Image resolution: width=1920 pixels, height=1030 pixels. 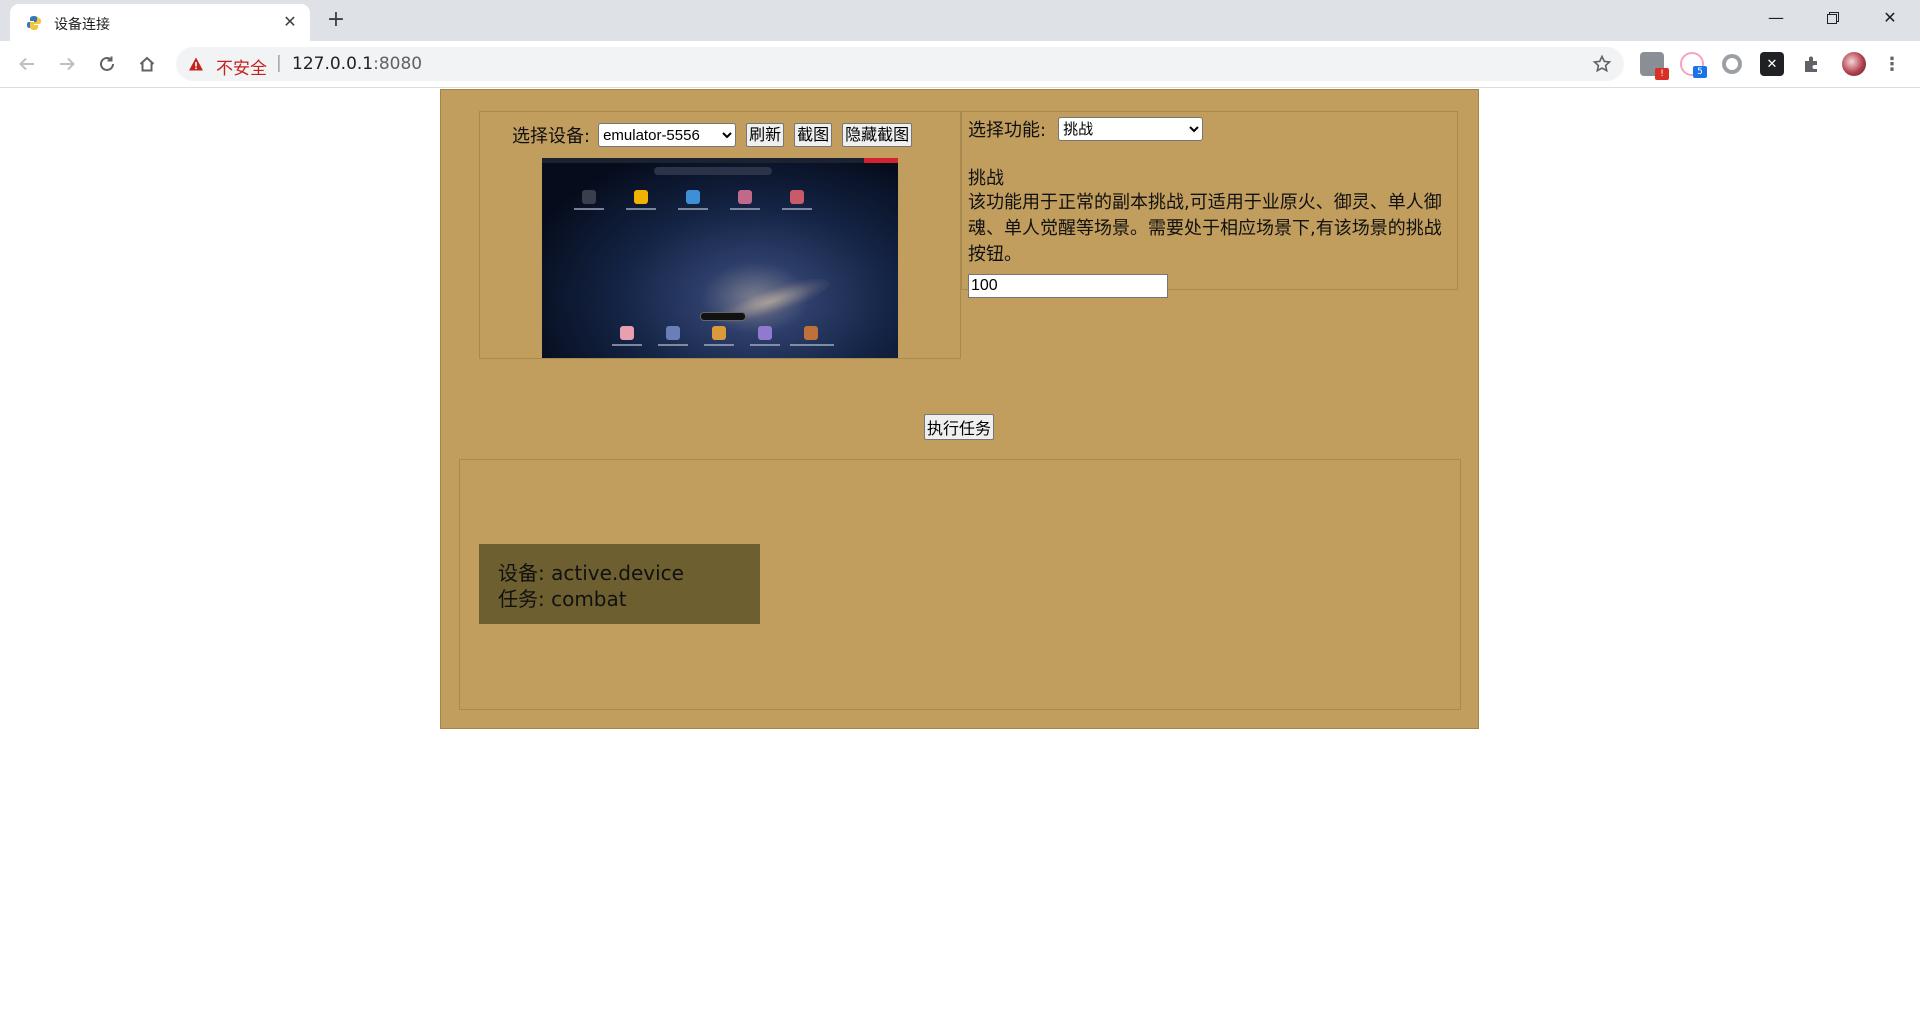 What do you see at coordinates (34, 23) in the screenshot?
I see `python-favicon-icon` at bounding box center [34, 23].